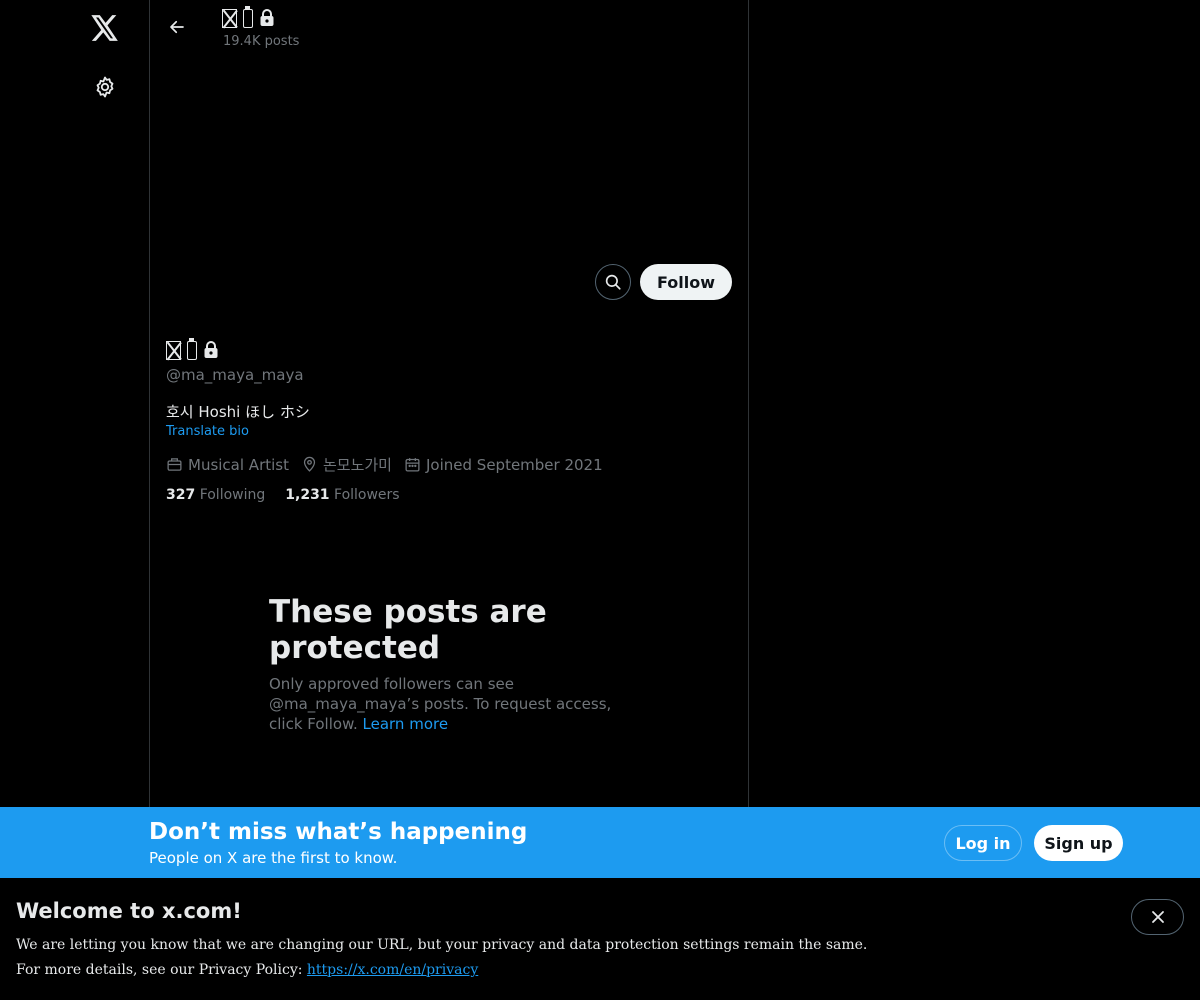 Image resolution: width=1200 pixels, height=1000 pixels. What do you see at coordinates (338, 832) in the screenshot?
I see `banner-title: Don’t miss what’s happening` at bounding box center [338, 832].